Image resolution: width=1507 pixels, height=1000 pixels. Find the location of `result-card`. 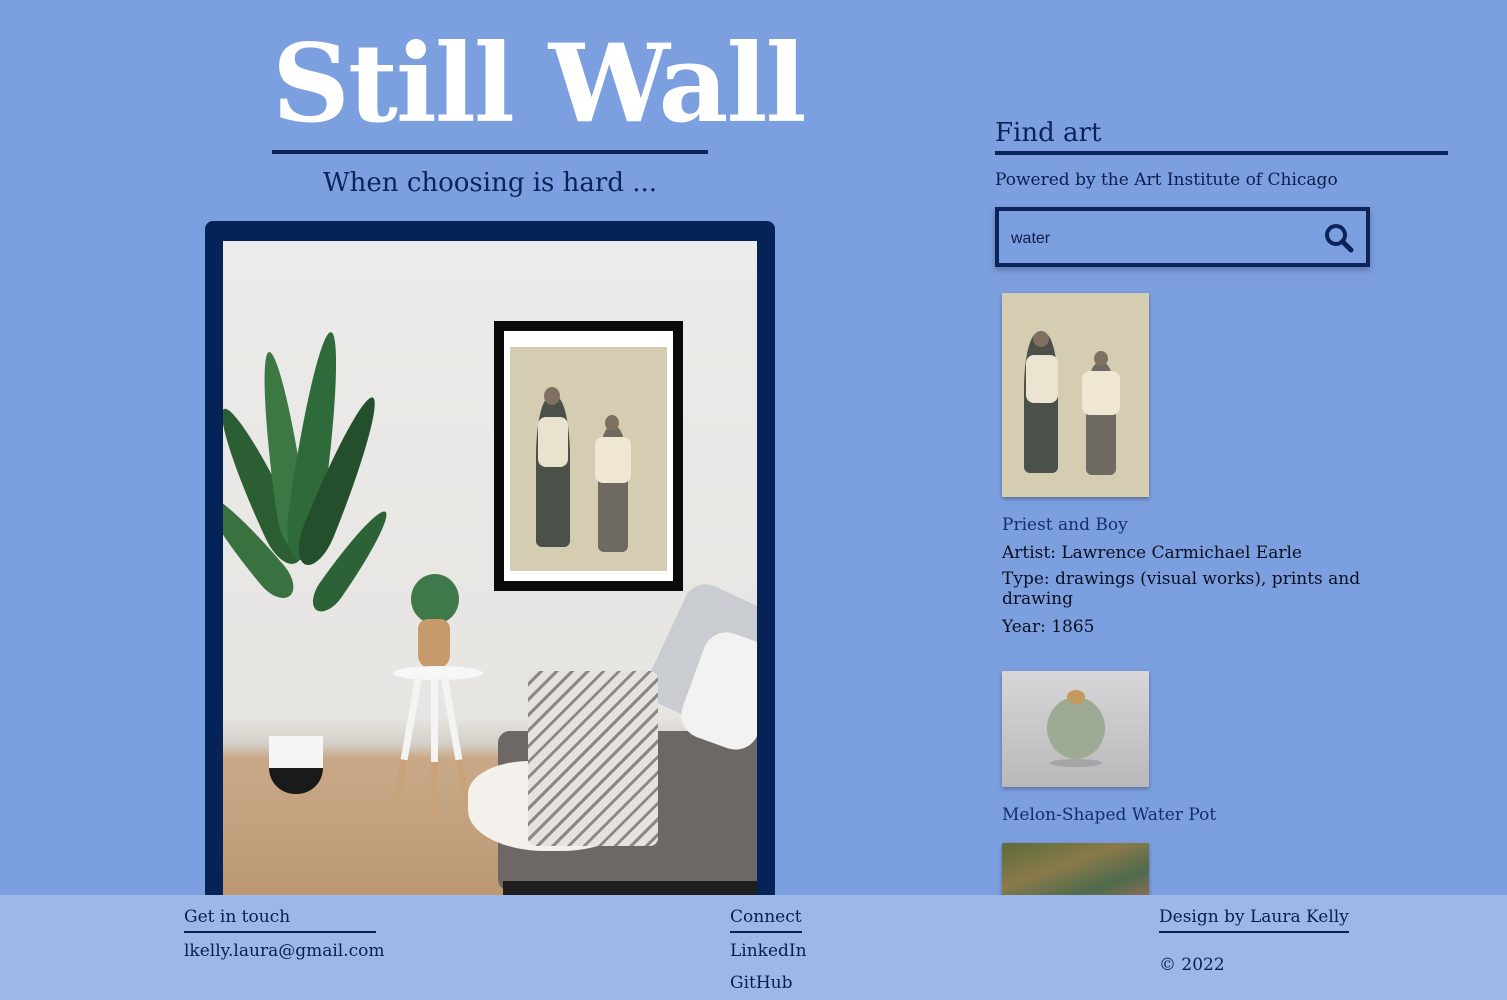

result-card is located at coordinates (1187, 873).